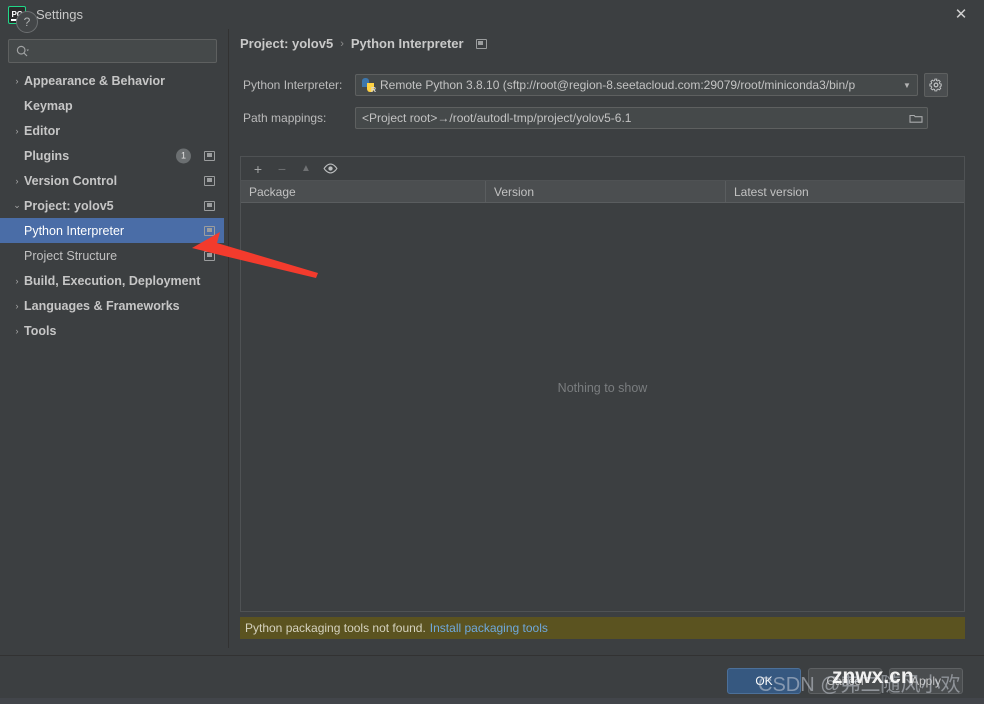 The height and width of the screenshot is (704, 984). I want to click on plugins-update-badge: 1, so click(183, 155).